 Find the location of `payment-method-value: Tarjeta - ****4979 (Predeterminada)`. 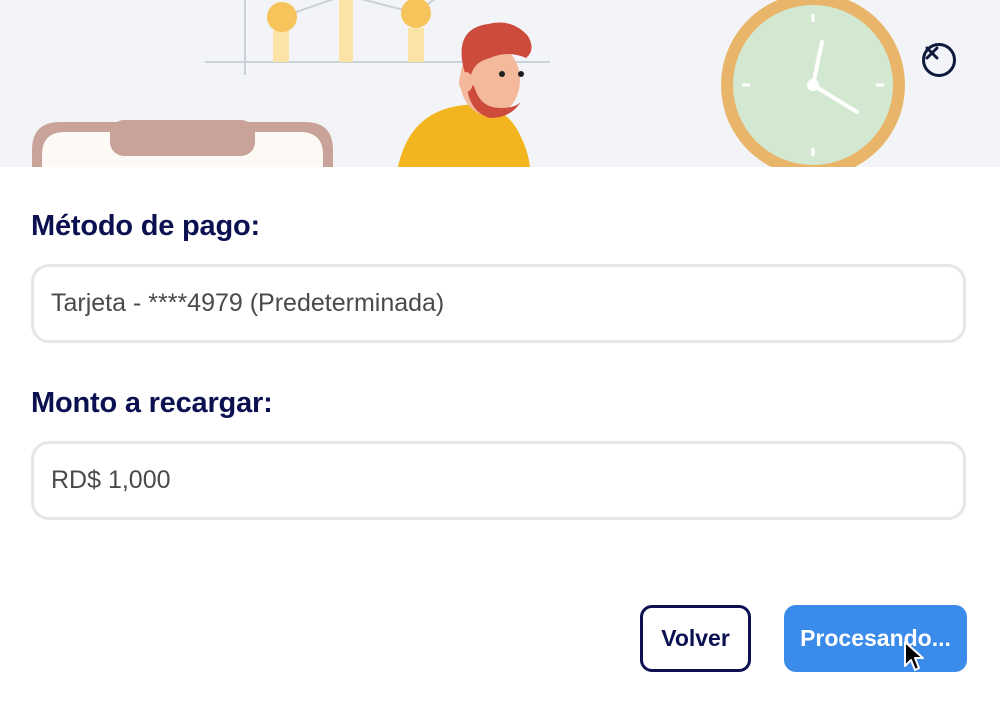

payment-method-value: Tarjeta - ****4979 (Predeterminada) is located at coordinates (248, 303).